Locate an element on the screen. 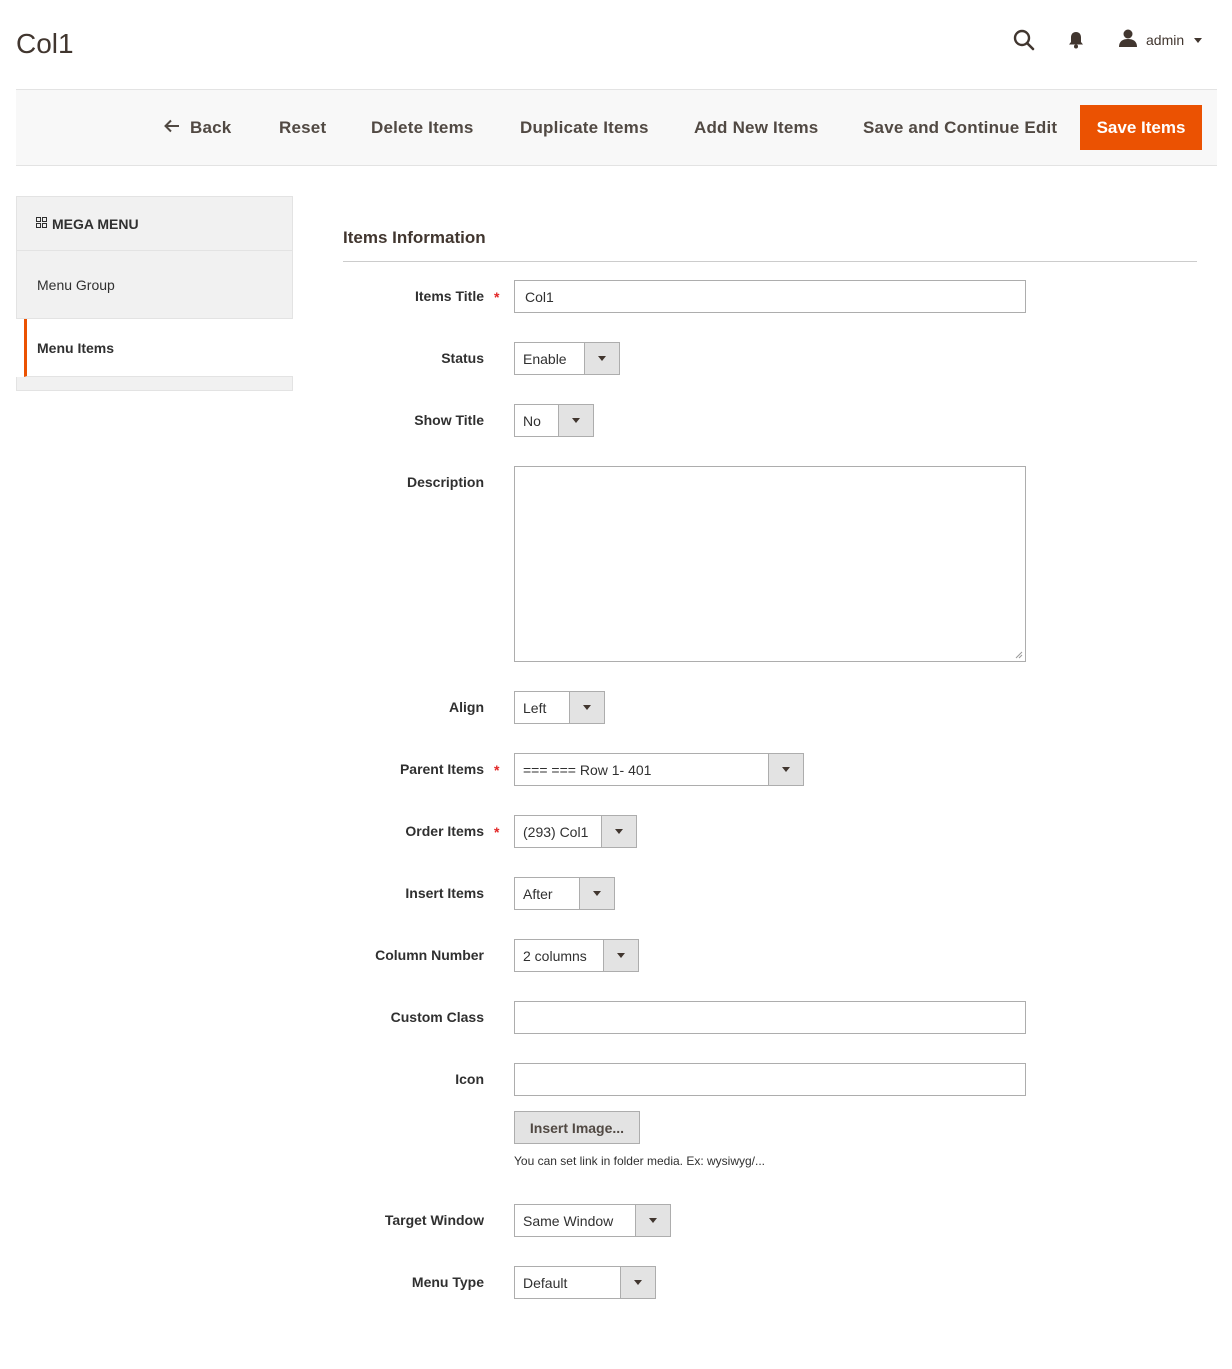  sidebar: MEGA MENU Menu Group Menu Items is located at coordinates (154, 293).